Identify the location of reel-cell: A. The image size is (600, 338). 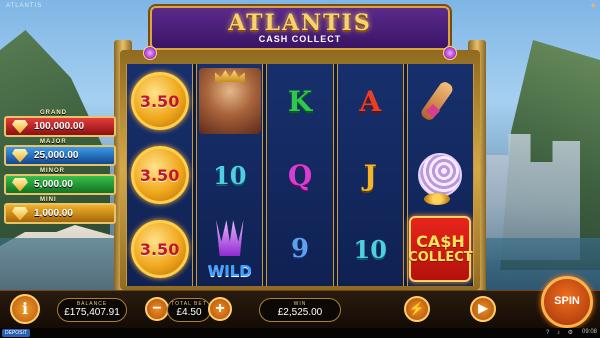
(370, 101).